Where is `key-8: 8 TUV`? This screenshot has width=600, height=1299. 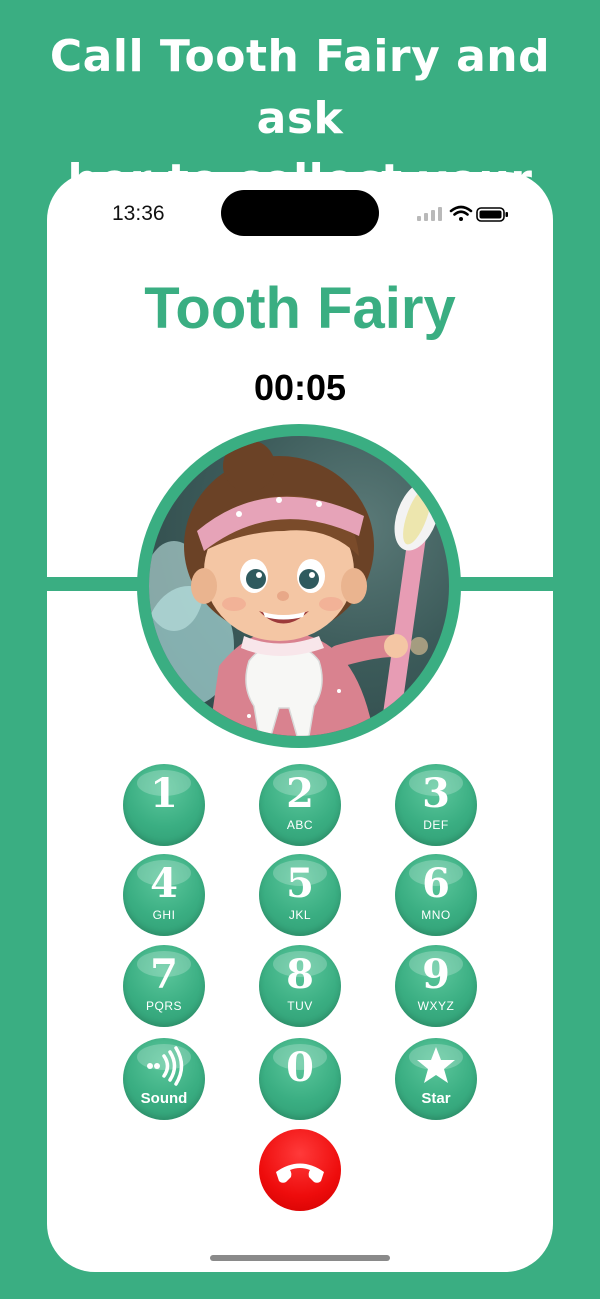
key-8: 8 TUV is located at coordinates (300, 986).